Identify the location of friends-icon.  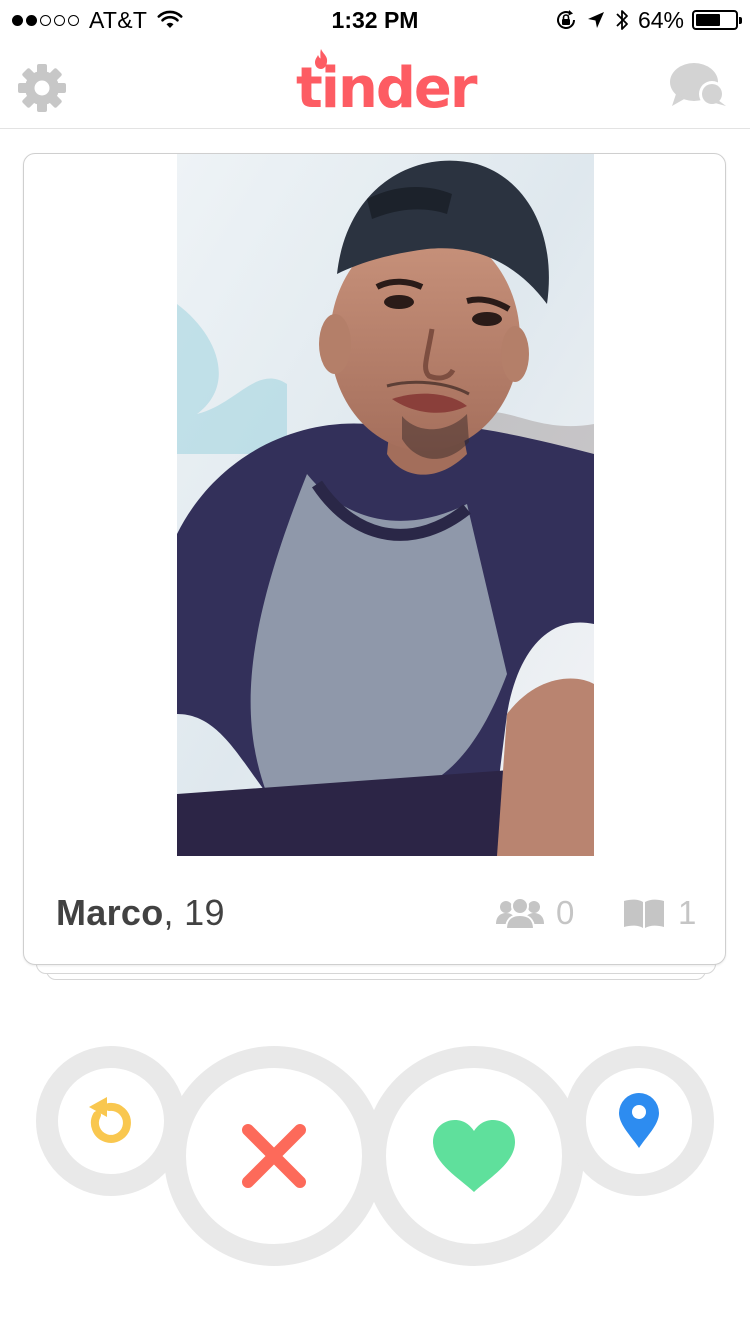
(520, 913).